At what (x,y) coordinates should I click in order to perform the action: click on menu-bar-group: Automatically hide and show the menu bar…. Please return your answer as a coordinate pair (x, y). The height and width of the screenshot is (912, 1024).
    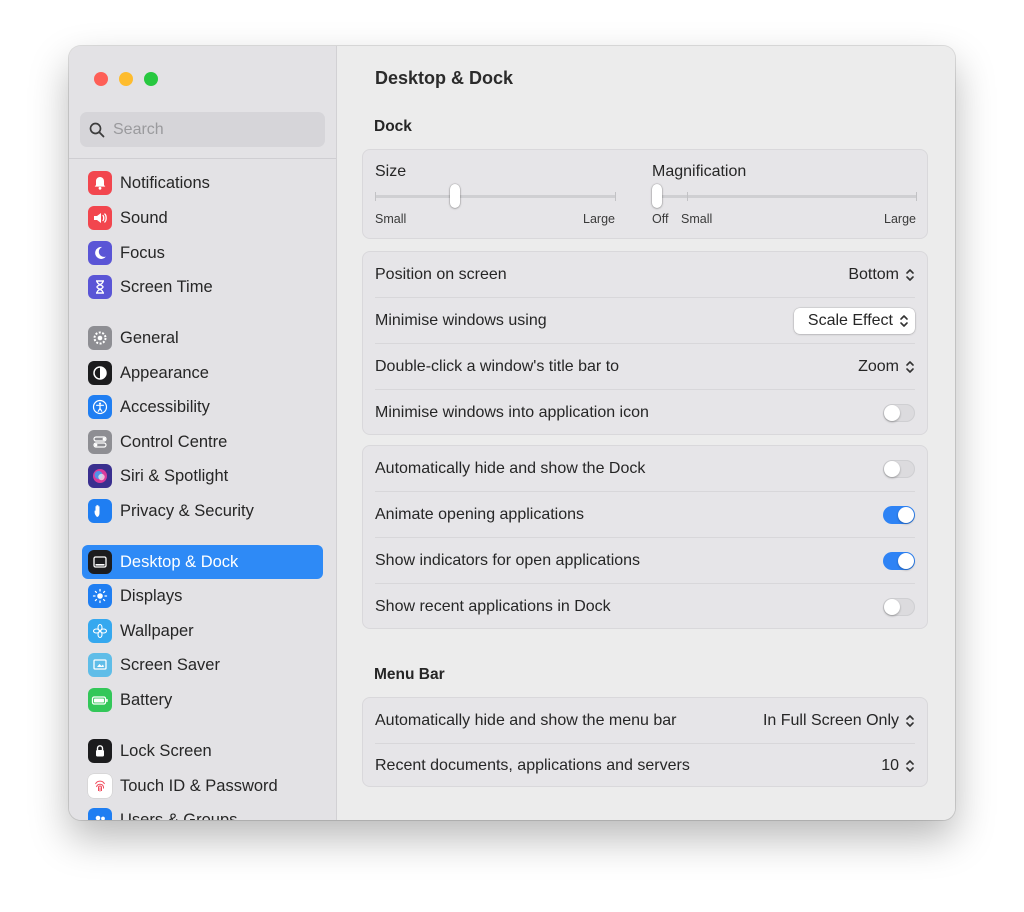
    Looking at the image, I should click on (645, 742).